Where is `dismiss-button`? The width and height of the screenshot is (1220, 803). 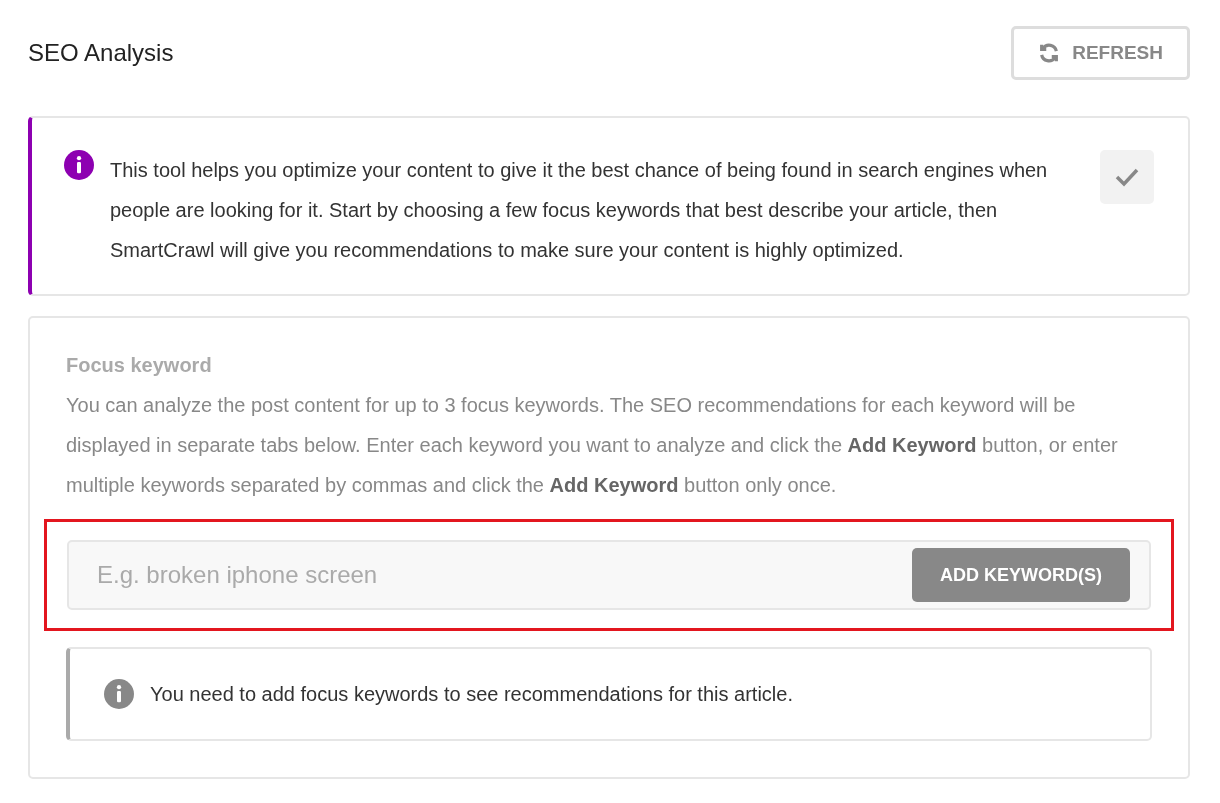
dismiss-button is located at coordinates (1127, 177).